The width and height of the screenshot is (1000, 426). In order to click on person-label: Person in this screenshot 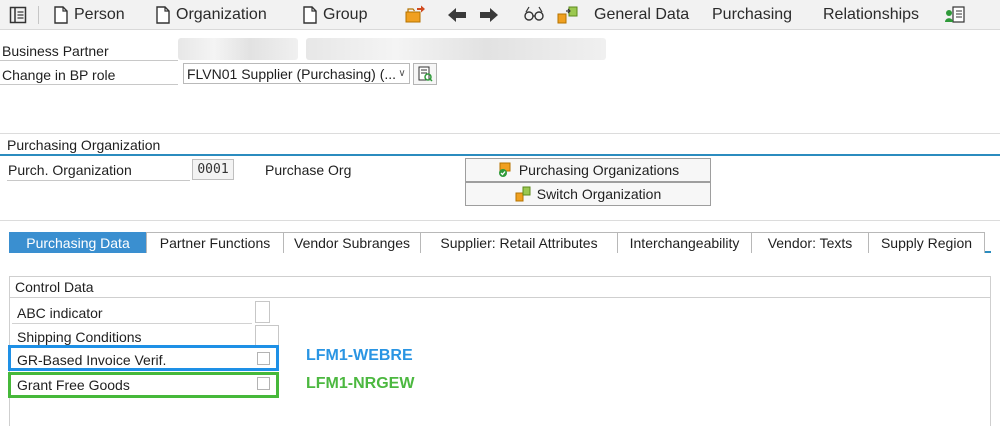, I will do `click(99, 14)`.